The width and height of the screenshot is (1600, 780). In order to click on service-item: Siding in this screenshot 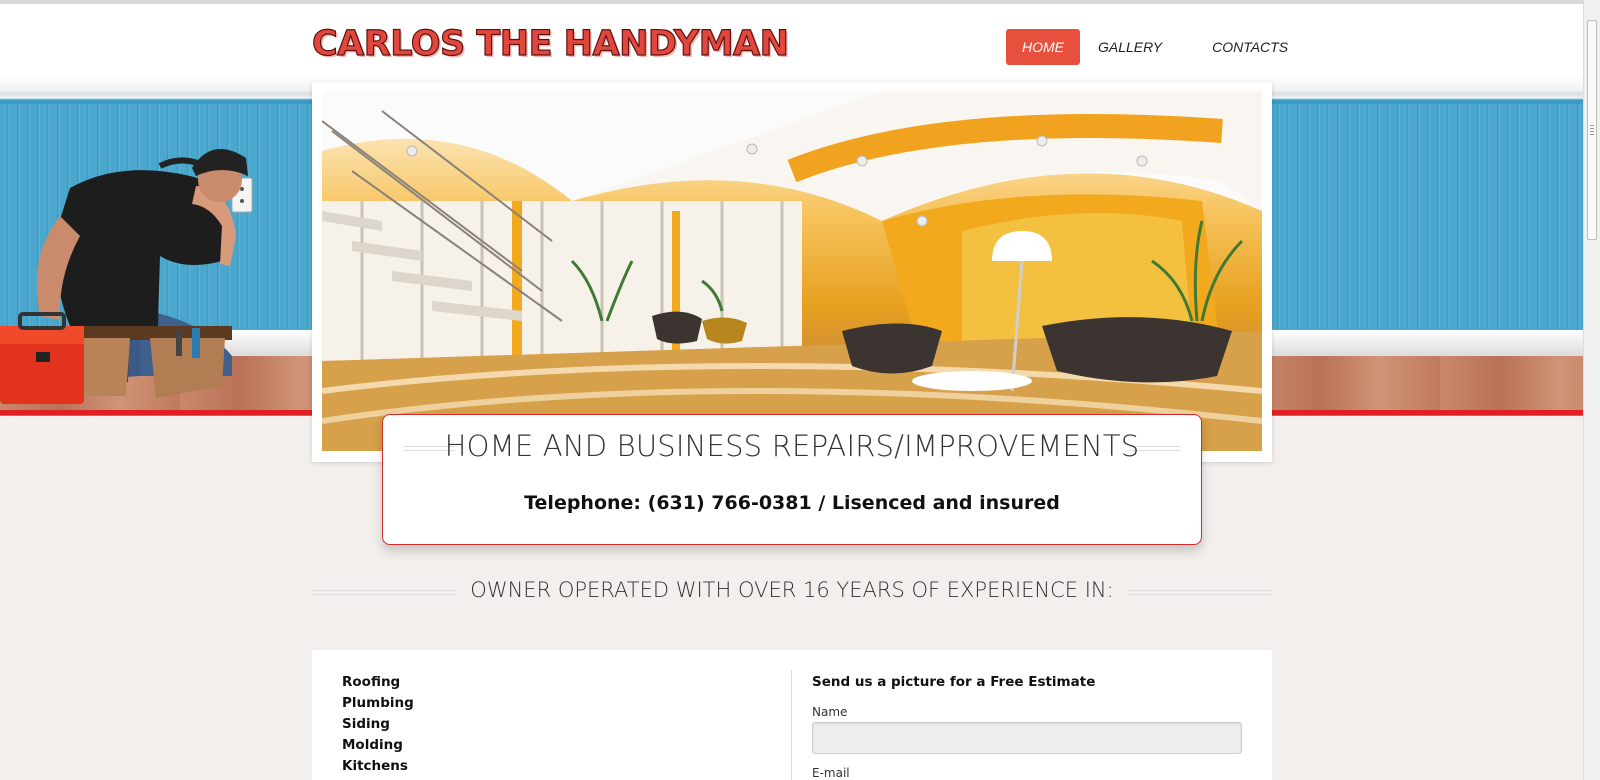, I will do `click(366, 724)`.